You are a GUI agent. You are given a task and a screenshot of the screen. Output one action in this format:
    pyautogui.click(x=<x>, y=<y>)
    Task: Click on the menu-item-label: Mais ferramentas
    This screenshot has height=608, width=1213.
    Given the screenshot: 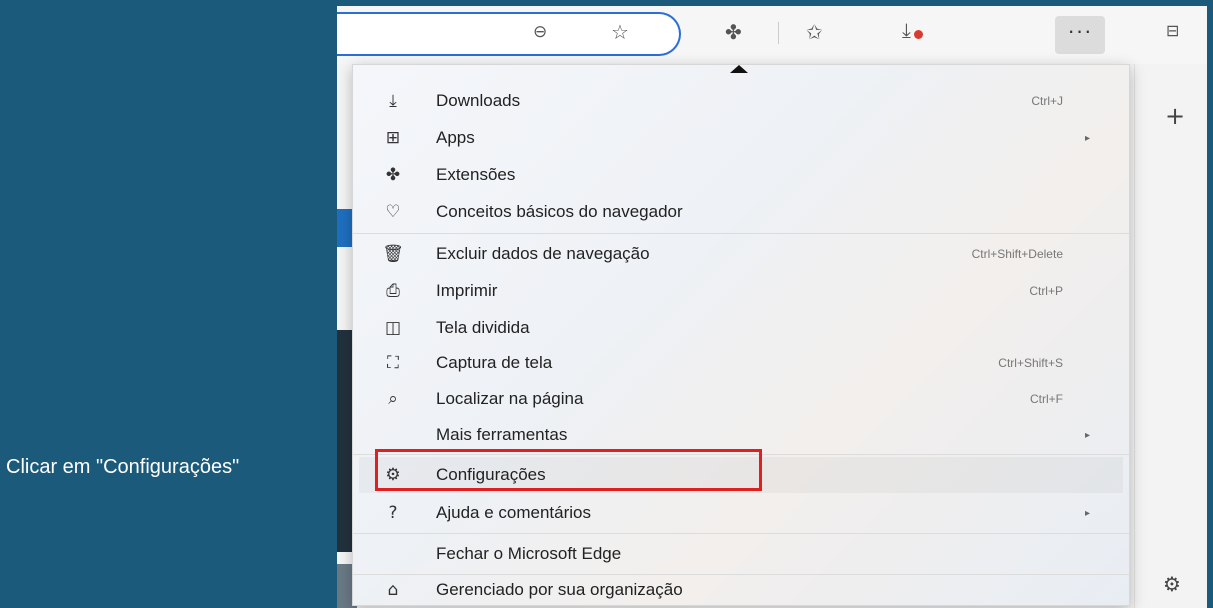 What is the action you would take?
    pyautogui.click(x=502, y=434)
    